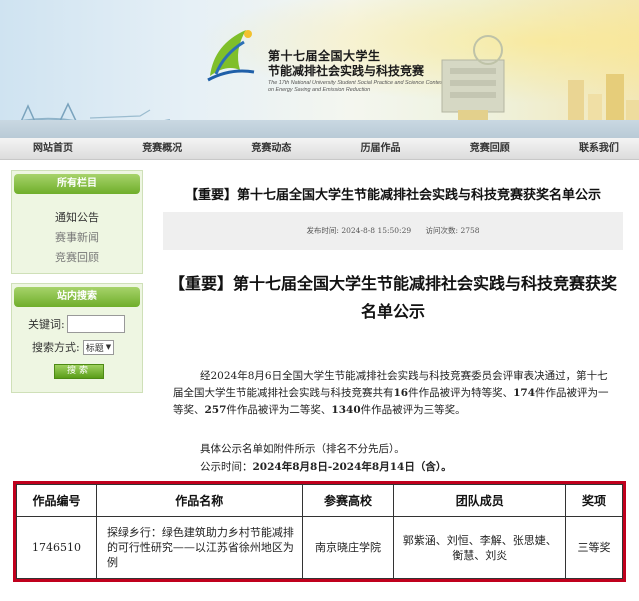 The image size is (639, 601). I want to click on header-award: 奖项, so click(594, 500).